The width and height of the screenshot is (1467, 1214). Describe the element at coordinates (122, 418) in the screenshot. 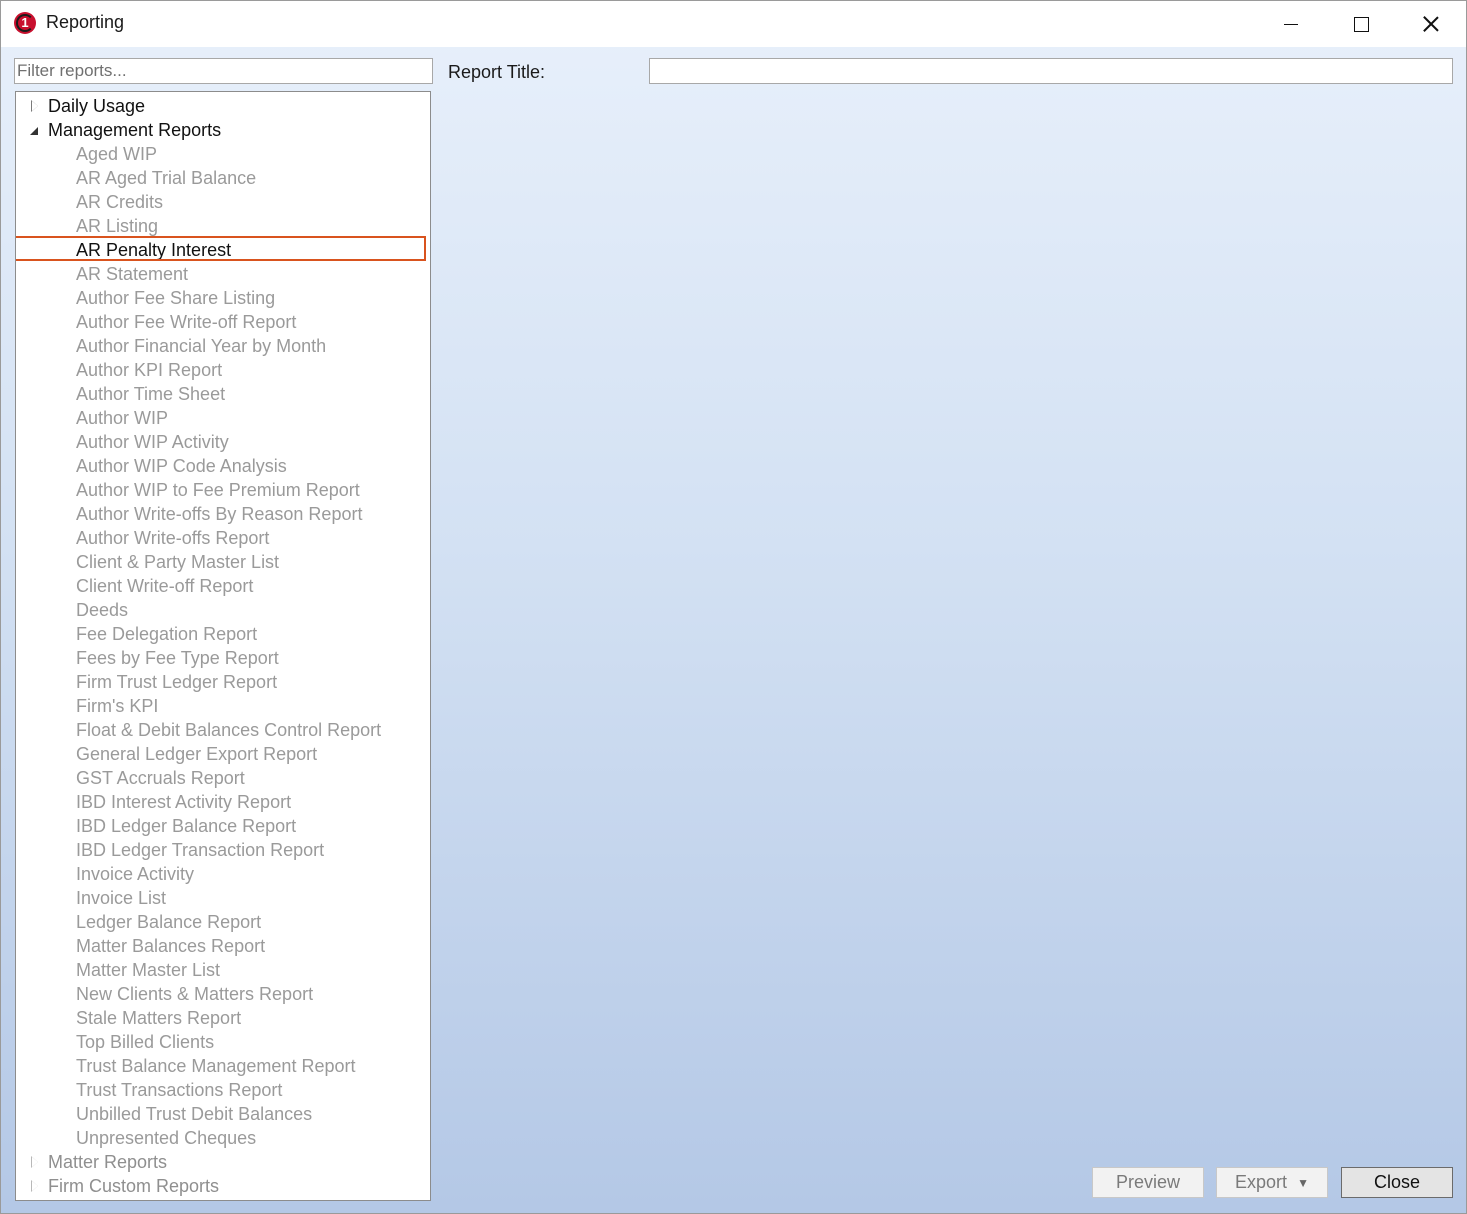

I see `tree-item: Author WIP` at that location.